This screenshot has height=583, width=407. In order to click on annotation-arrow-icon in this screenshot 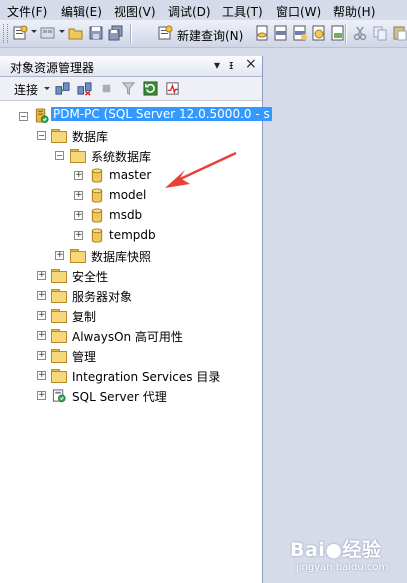, I will do `click(201, 169)`.